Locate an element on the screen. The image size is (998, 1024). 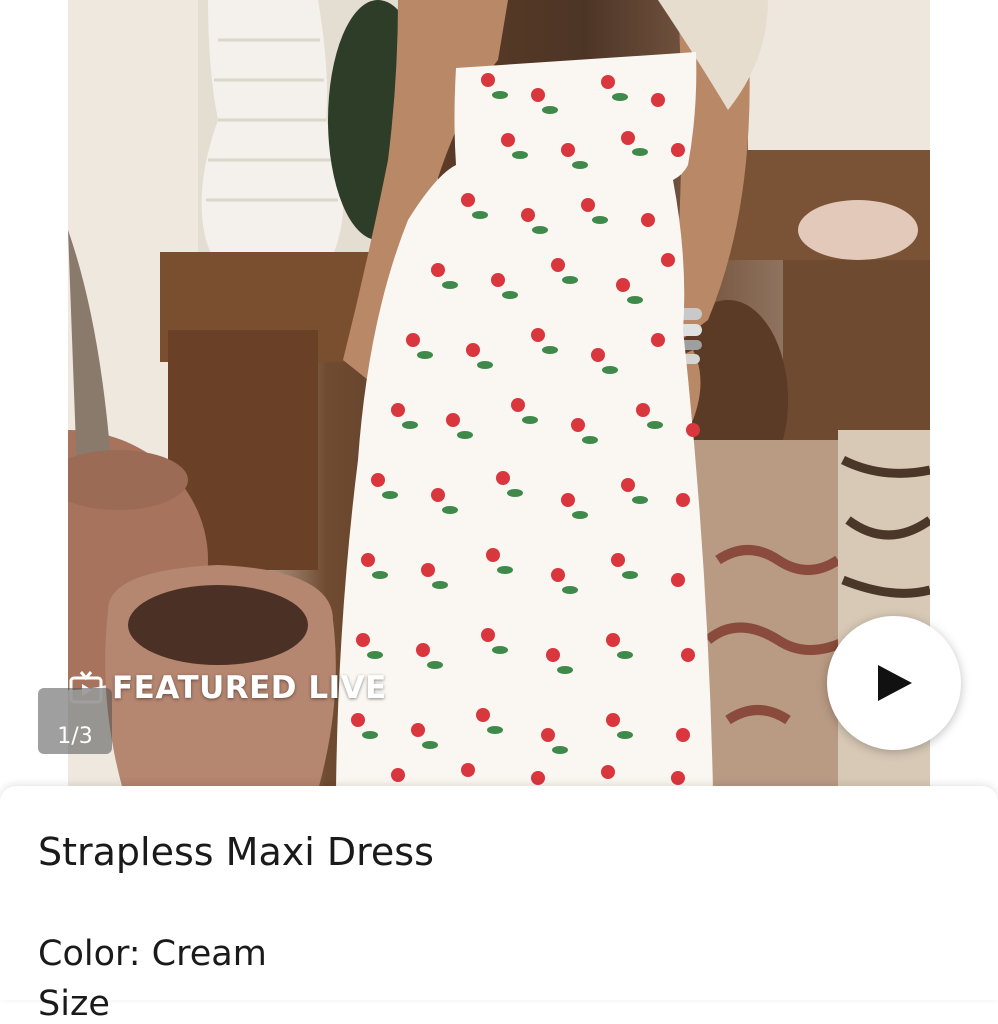
play-icon is located at coordinates (895, 683).